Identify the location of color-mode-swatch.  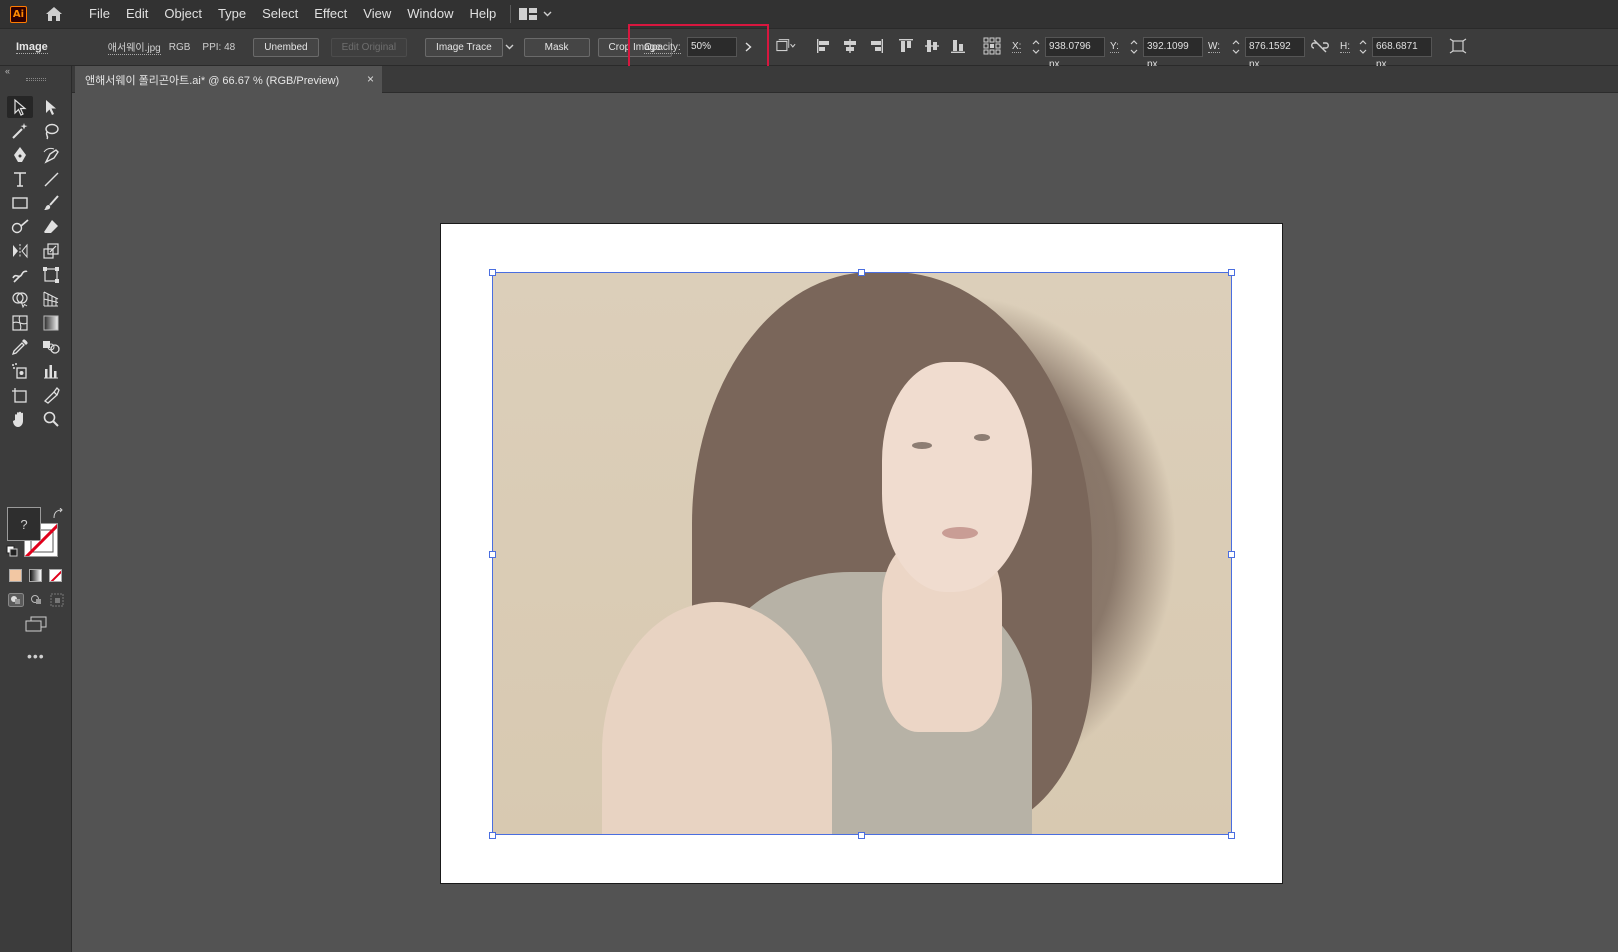
(15, 575).